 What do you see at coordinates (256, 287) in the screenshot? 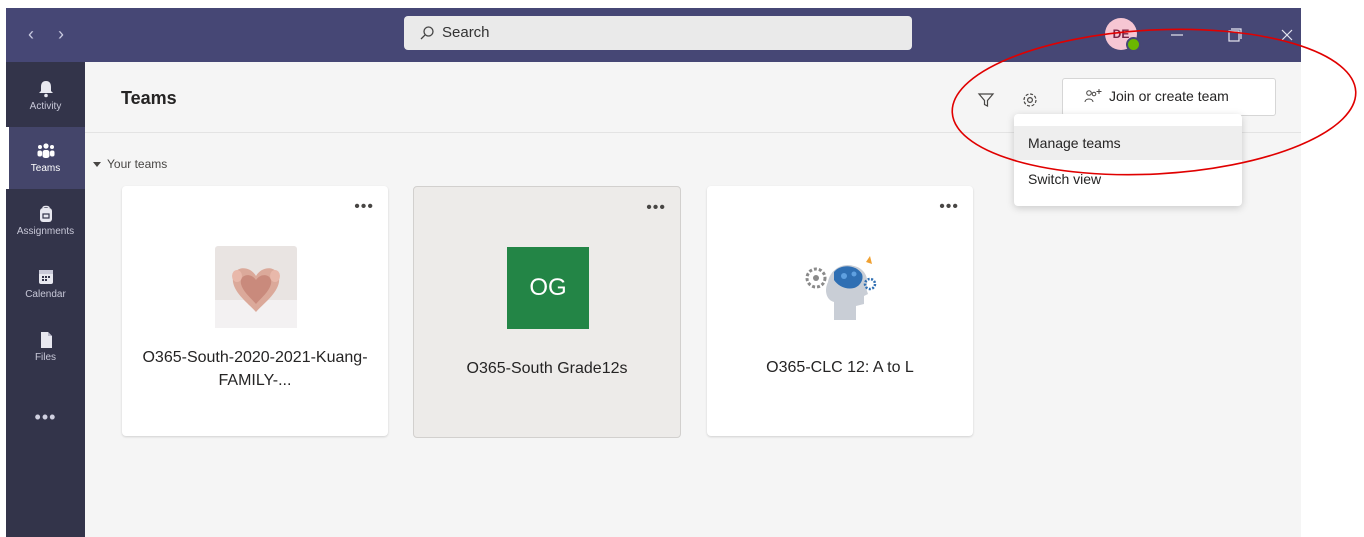
I see `team-image-baby-feet` at bounding box center [256, 287].